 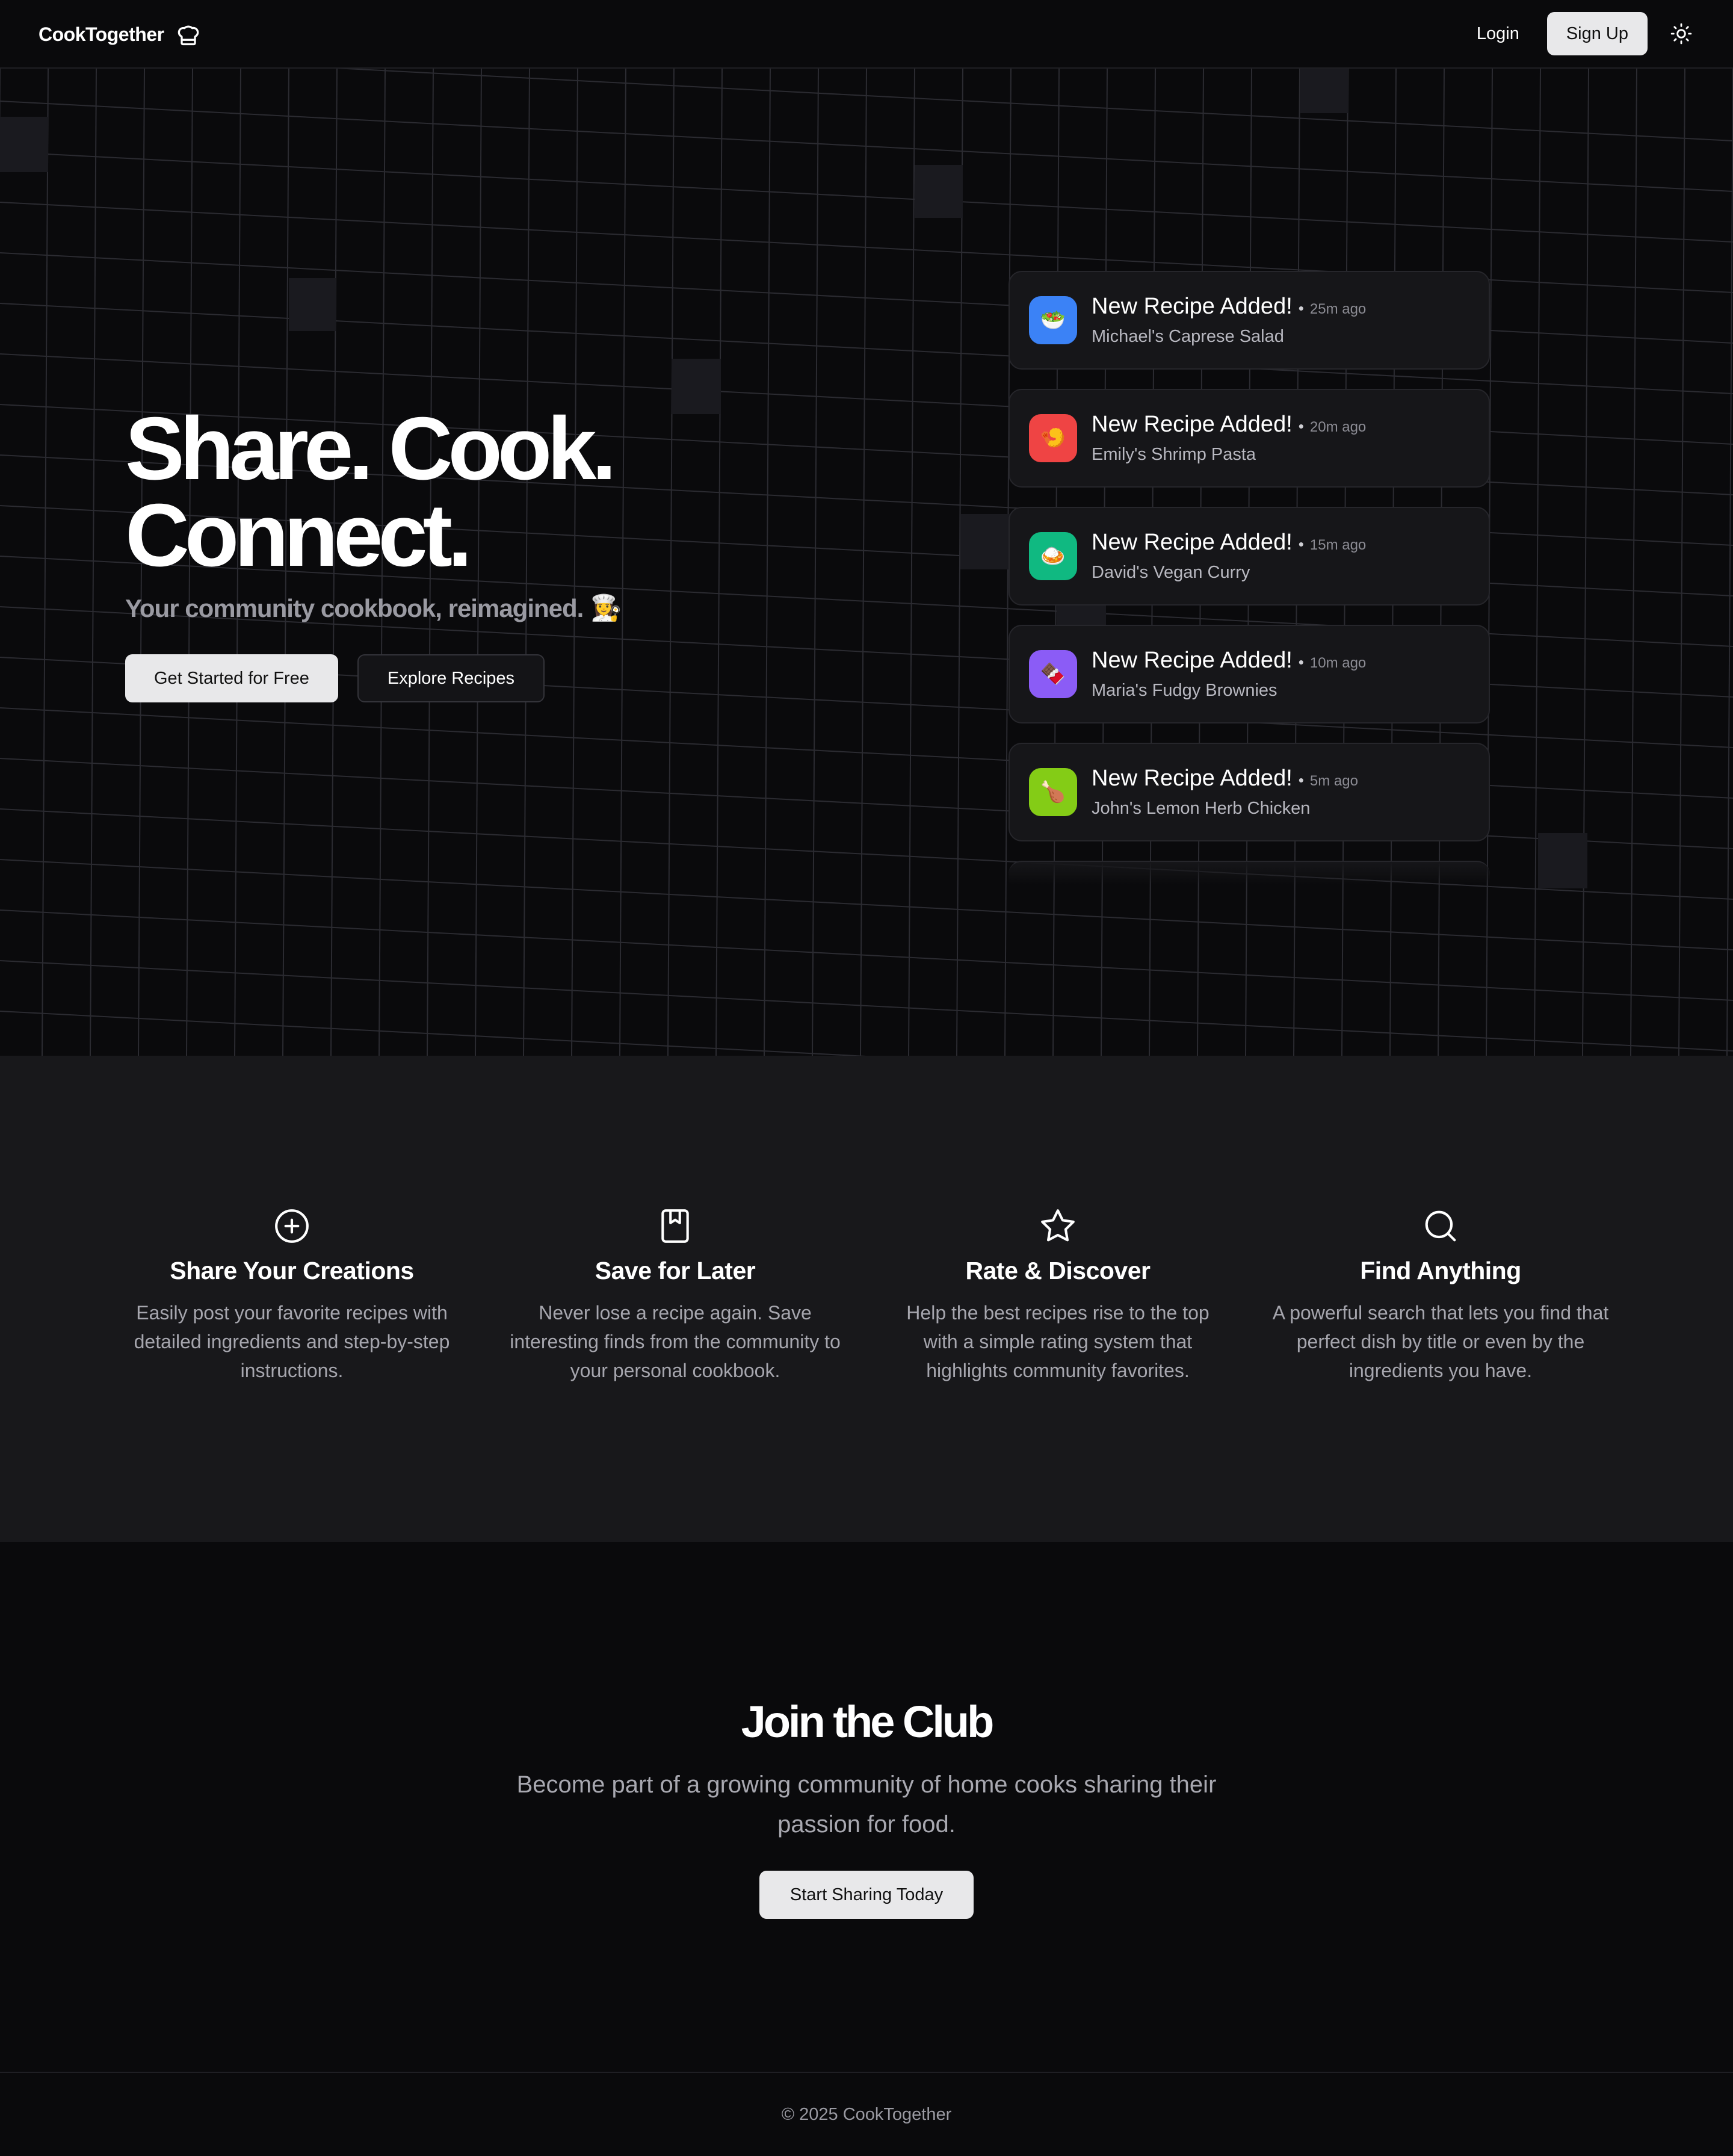 I want to click on brand-name: CookTogether, so click(x=102, y=34).